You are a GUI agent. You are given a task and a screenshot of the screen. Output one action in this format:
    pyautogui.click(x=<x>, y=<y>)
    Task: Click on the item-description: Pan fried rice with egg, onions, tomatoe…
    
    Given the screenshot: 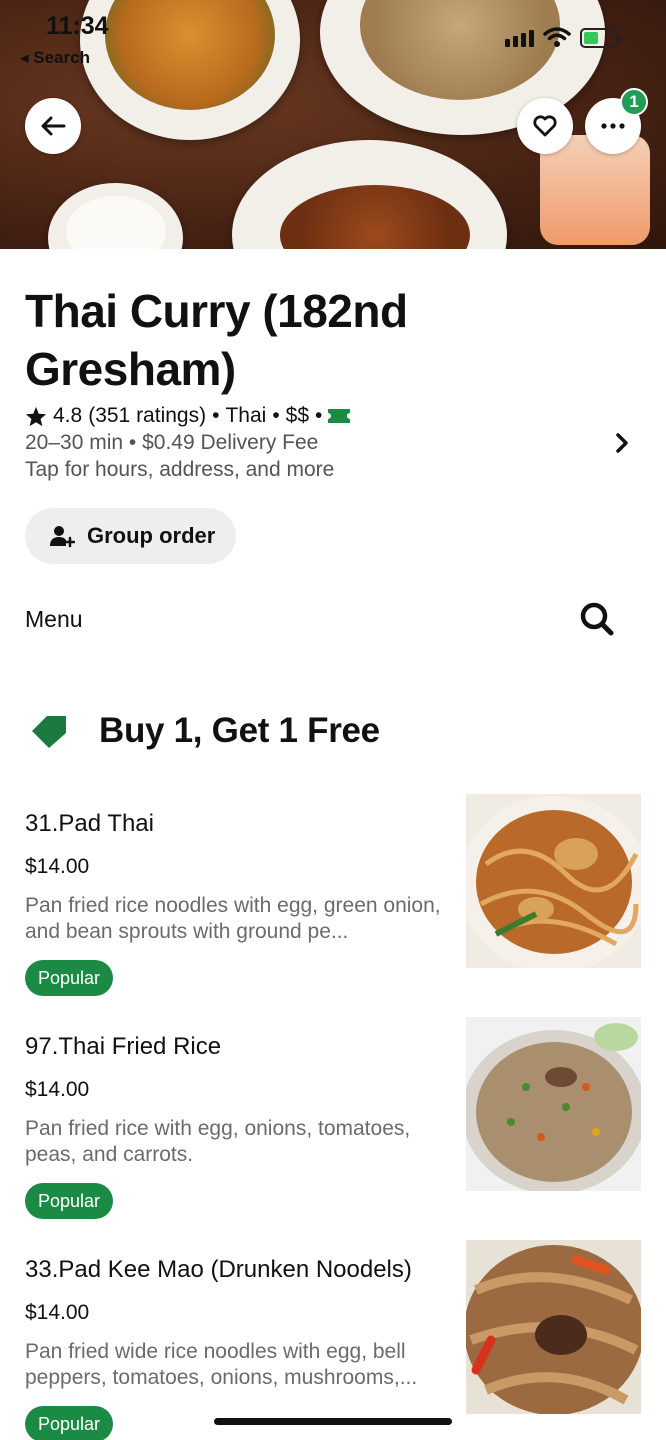 What is the action you would take?
    pyautogui.click(x=218, y=1141)
    